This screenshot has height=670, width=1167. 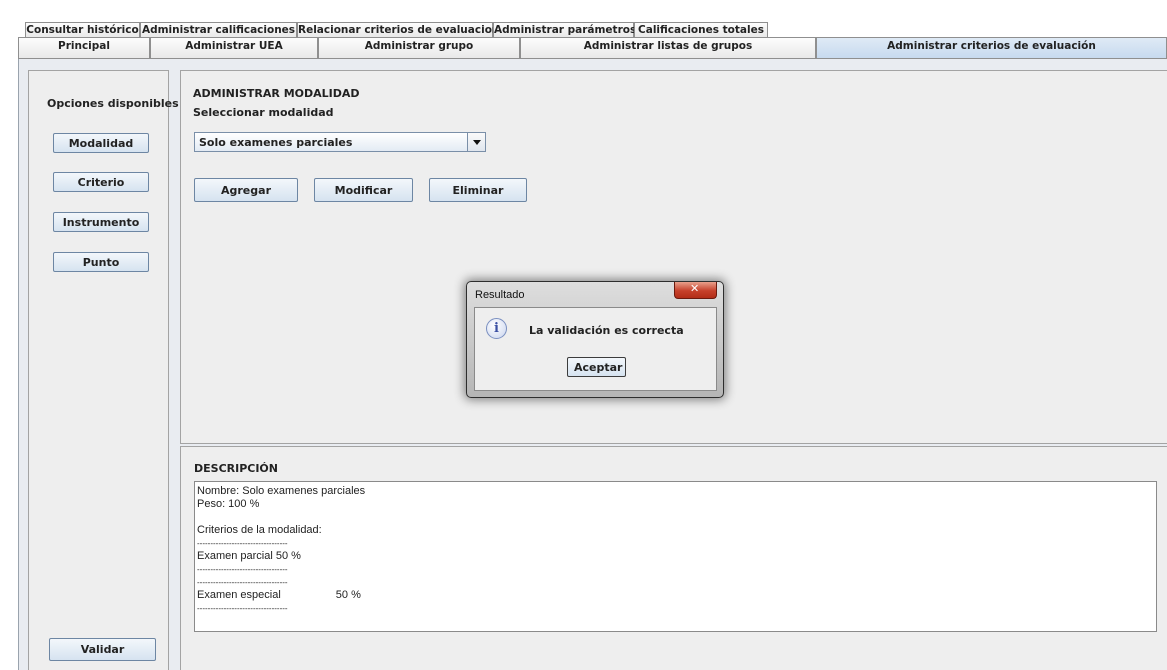 What do you see at coordinates (478, 190) in the screenshot?
I see `eliminar-button: Eliminar` at bounding box center [478, 190].